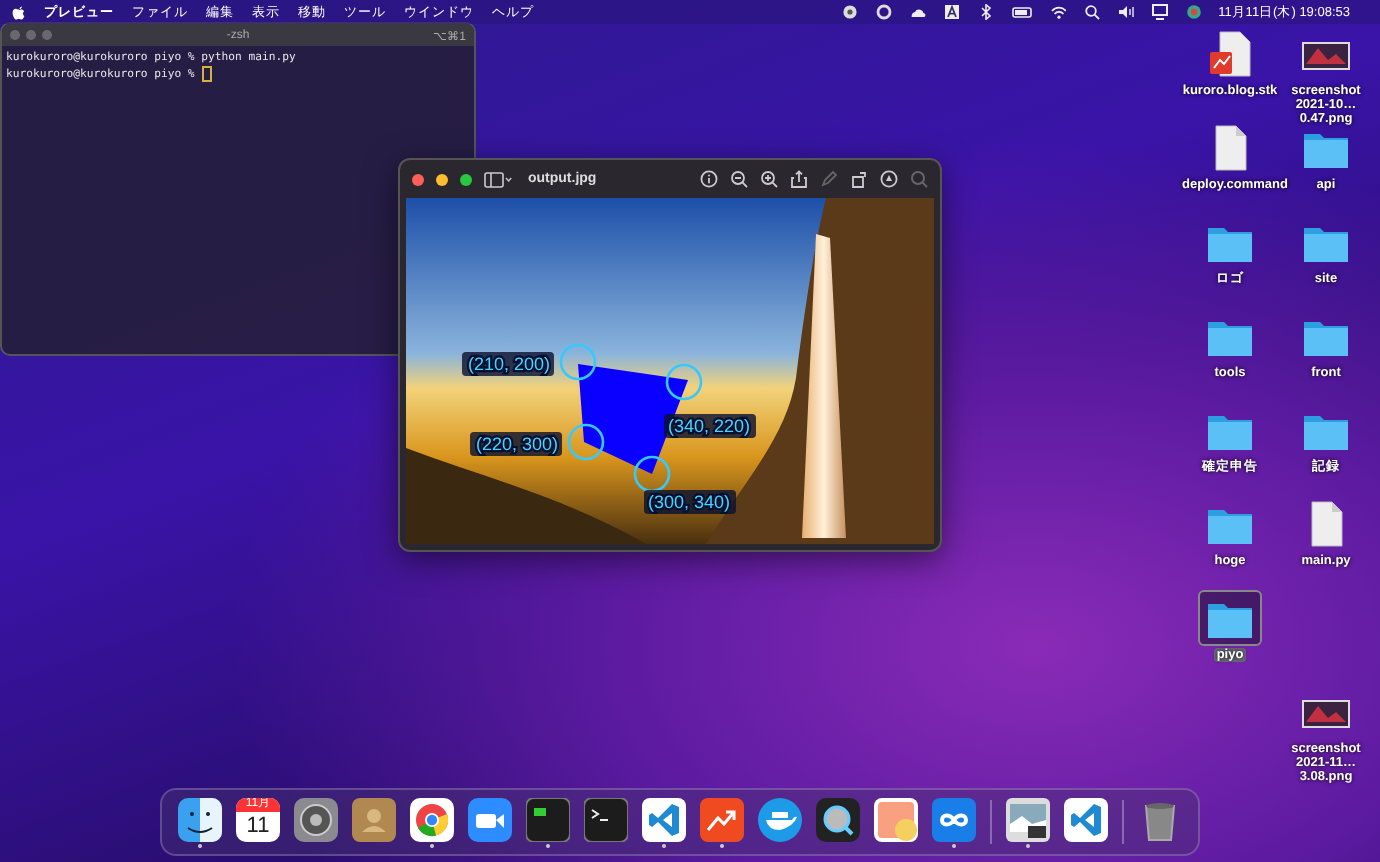 This screenshot has width=1380, height=862. I want to click on battery-icon, so click(1022, 12).